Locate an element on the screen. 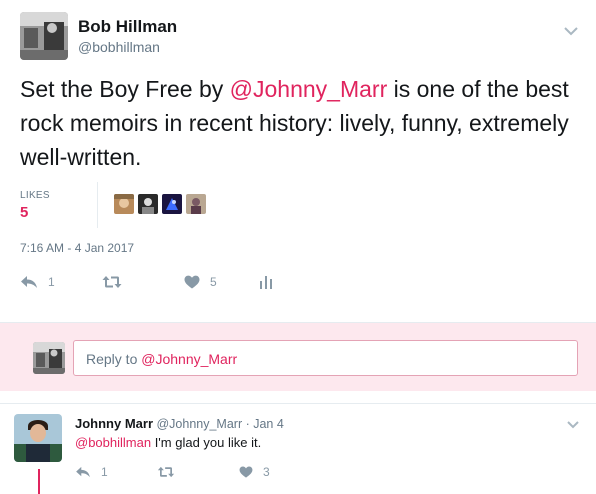  like-button: 5 is located at coordinates (221, 282).